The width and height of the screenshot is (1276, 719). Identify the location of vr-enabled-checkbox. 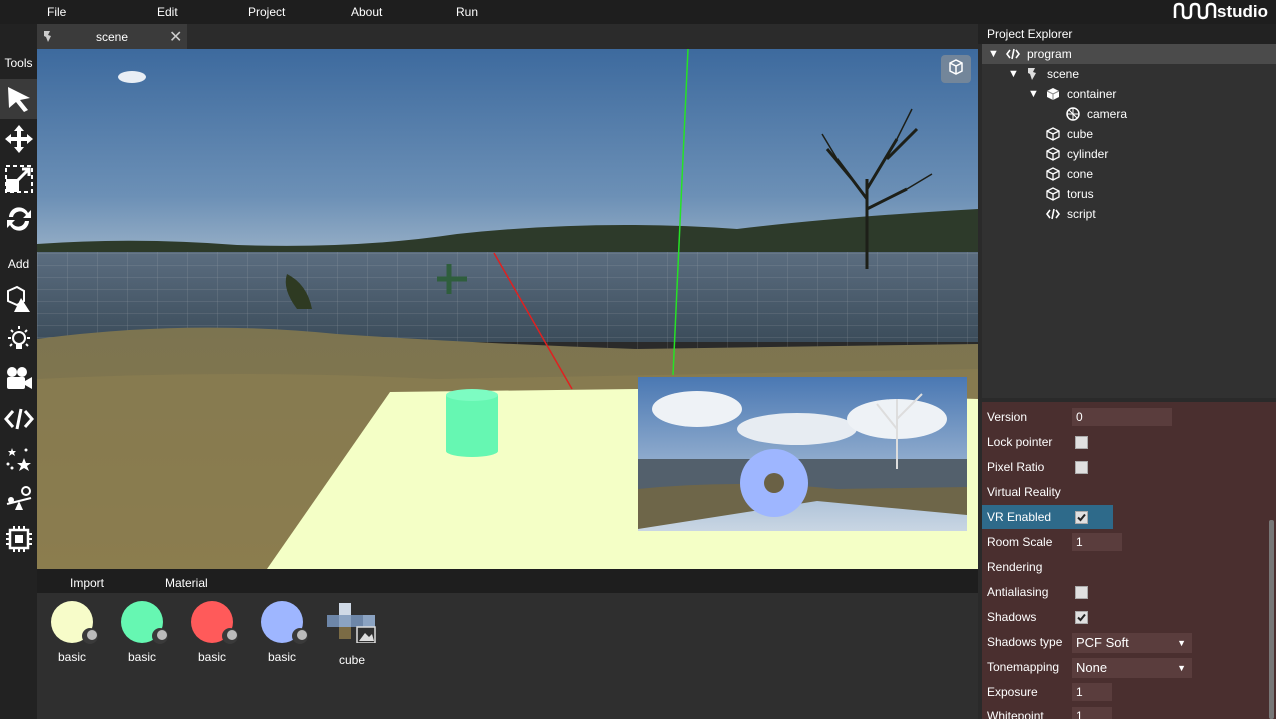
(1081, 517).